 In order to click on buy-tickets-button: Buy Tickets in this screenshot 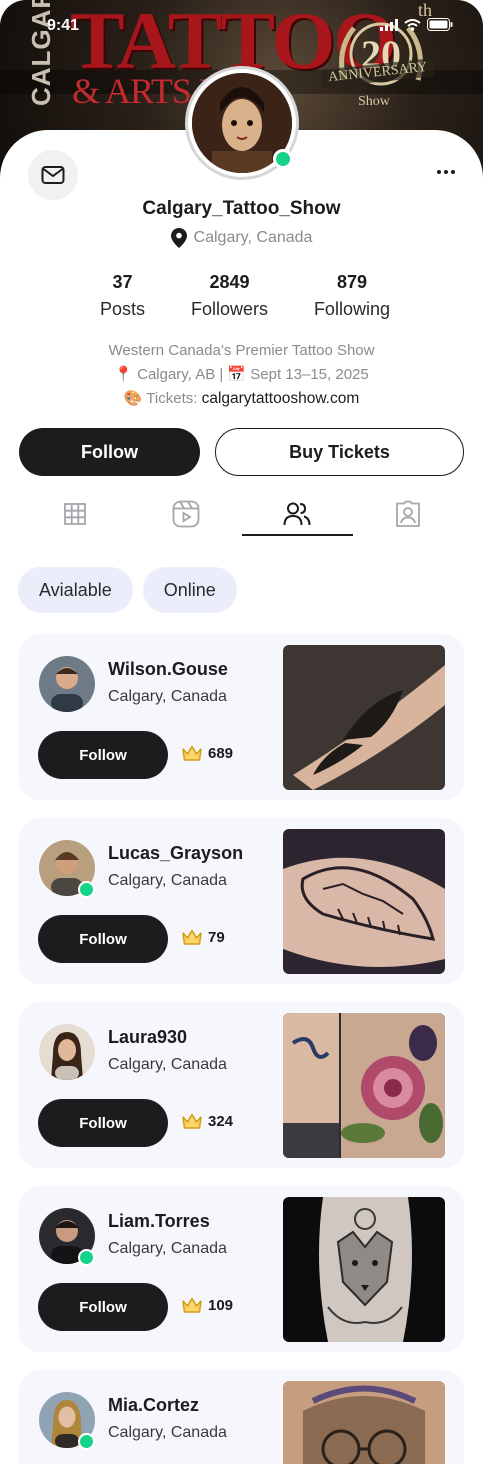, I will do `click(339, 452)`.